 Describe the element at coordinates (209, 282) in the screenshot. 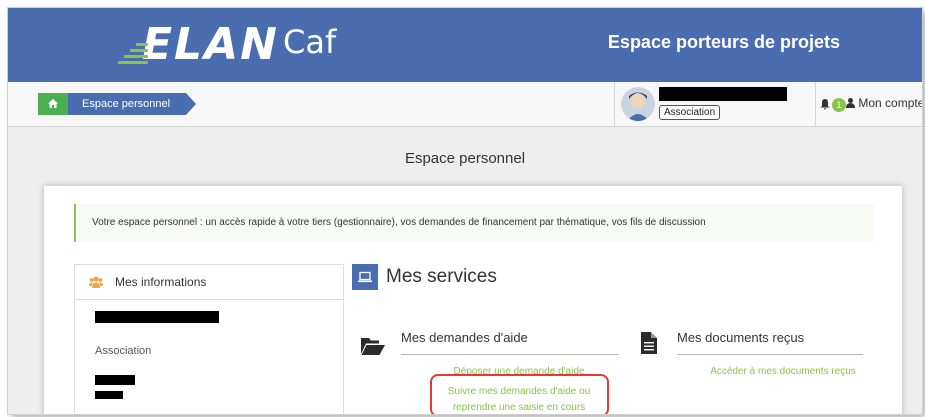

I see `info-panel-header: Mes informations` at that location.